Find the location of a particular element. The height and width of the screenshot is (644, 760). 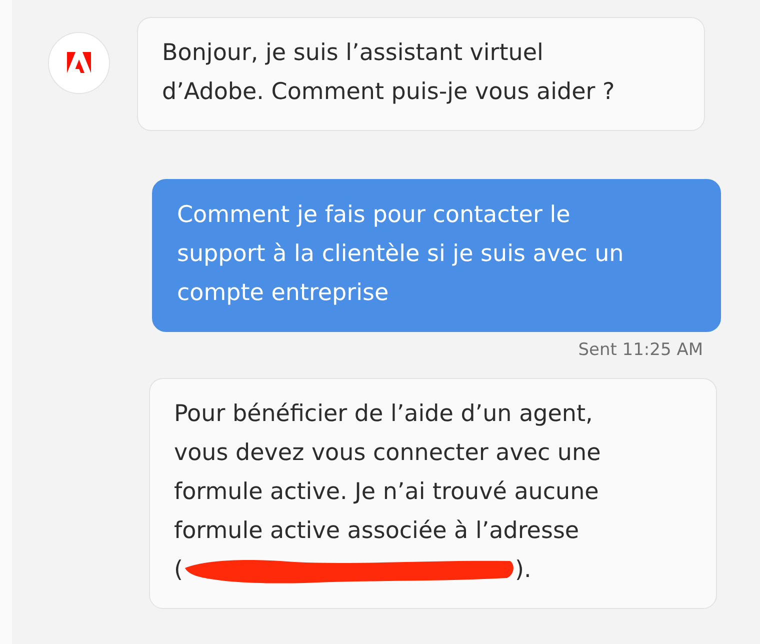

logo-icon is located at coordinates (79, 63).